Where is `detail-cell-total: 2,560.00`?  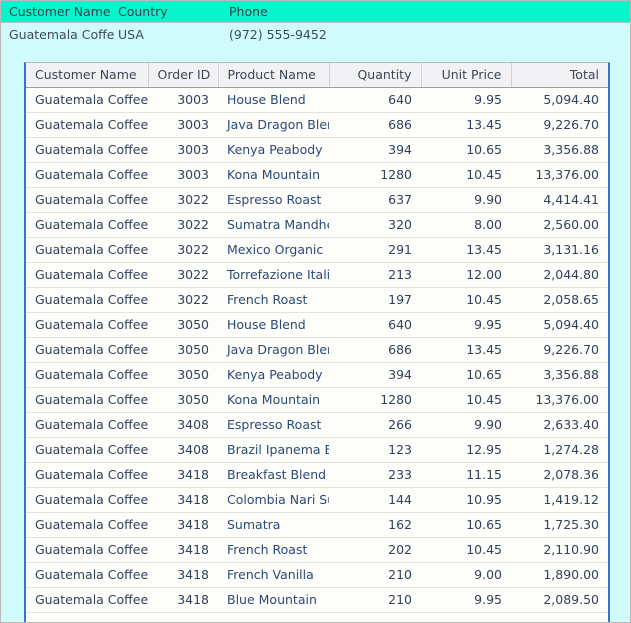 detail-cell-total: 2,560.00 is located at coordinates (559, 225).